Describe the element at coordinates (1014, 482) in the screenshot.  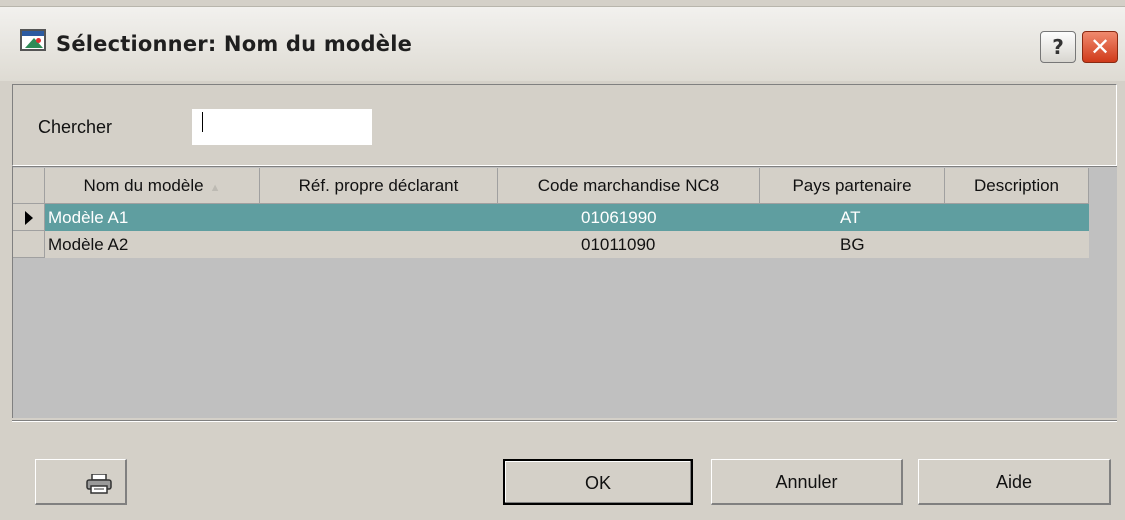
I see `help-button: Aide` at that location.